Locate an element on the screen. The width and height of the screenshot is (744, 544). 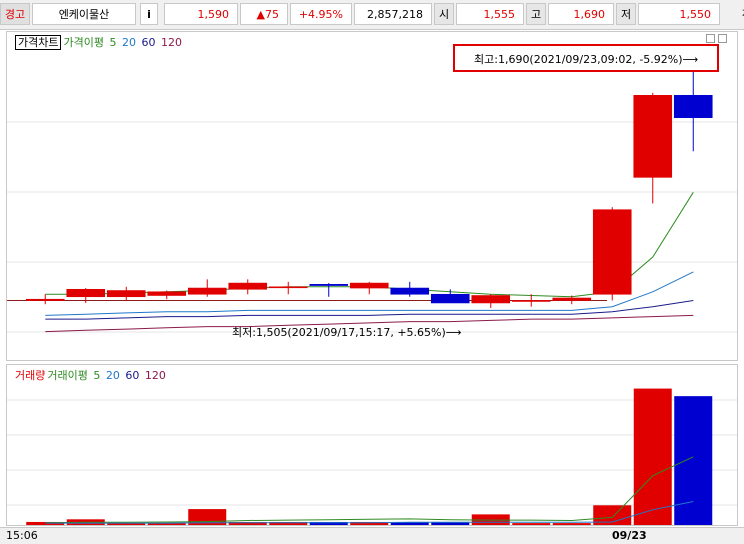
warning-tag: 경고 is located at coordinates (15, 14).